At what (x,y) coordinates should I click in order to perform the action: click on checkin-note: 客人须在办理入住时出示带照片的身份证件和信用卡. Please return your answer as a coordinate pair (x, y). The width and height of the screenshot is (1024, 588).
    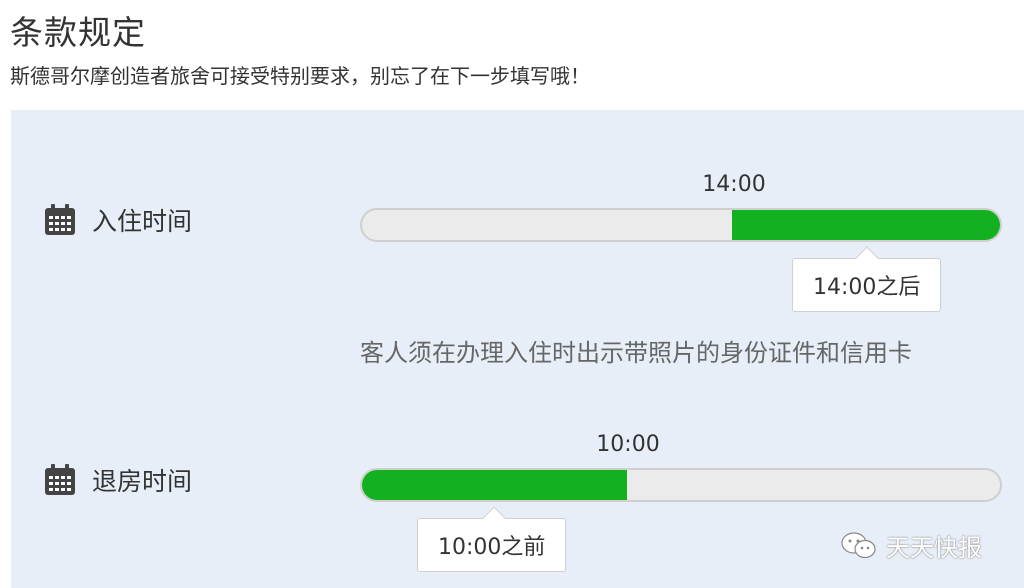
    Looking at the image, I should click on (636, 353).